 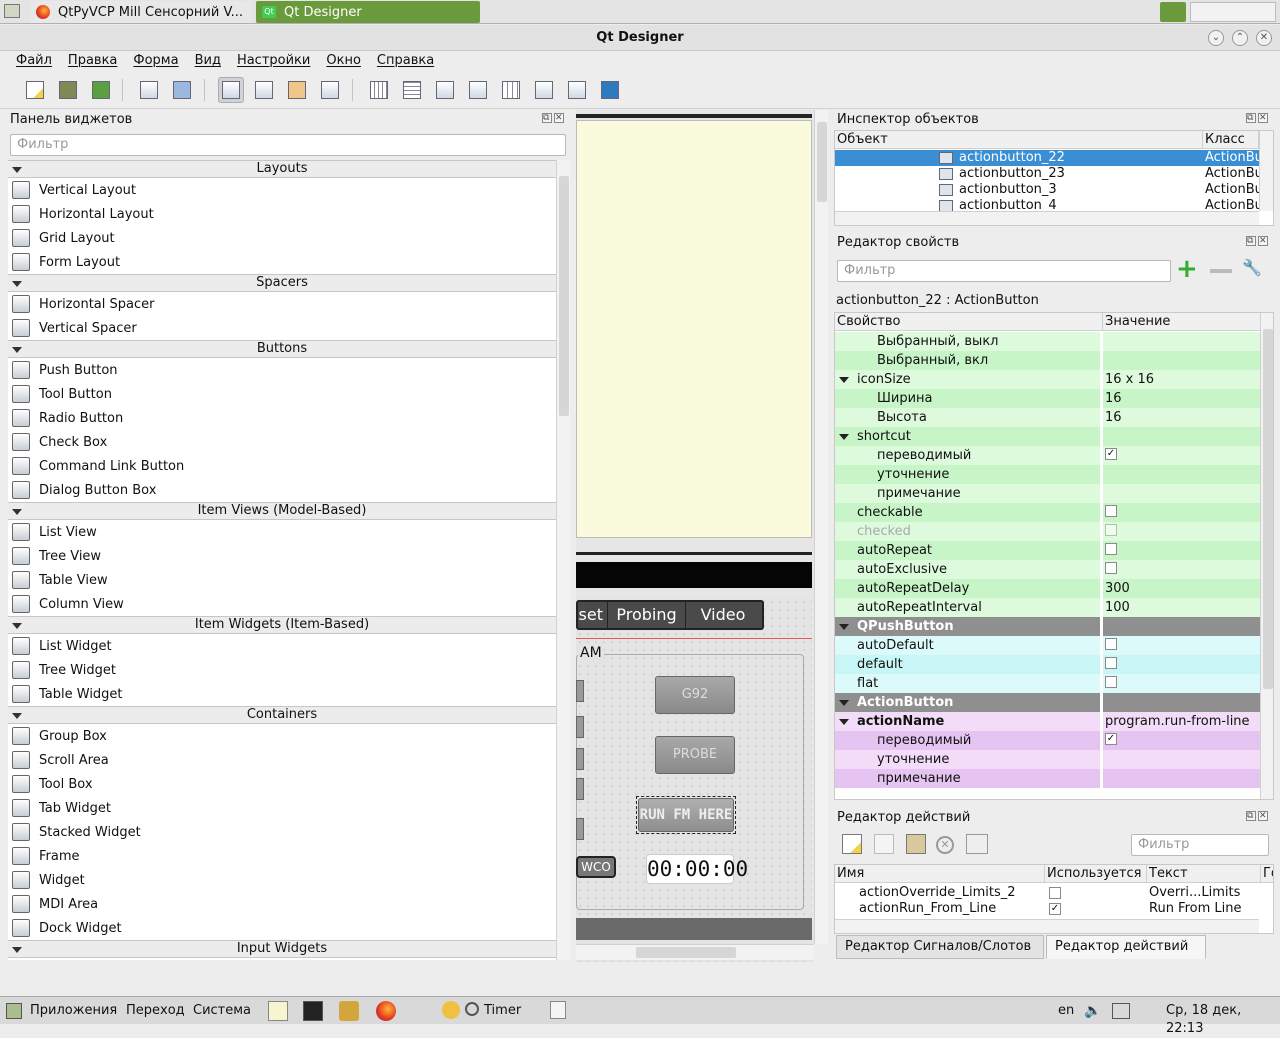 I want to click on layout-v-splitter-button, so click(x=478, y=90).